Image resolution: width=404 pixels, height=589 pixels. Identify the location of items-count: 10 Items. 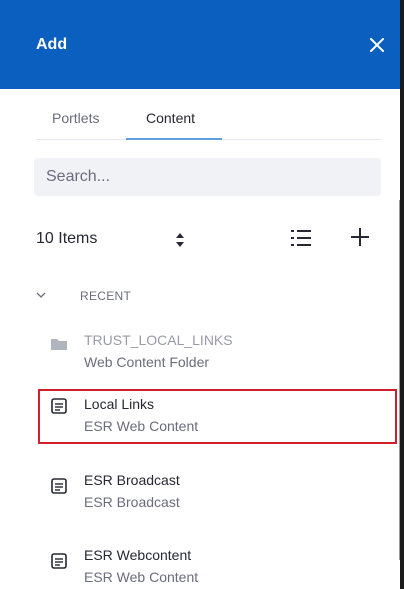
(67, 238).